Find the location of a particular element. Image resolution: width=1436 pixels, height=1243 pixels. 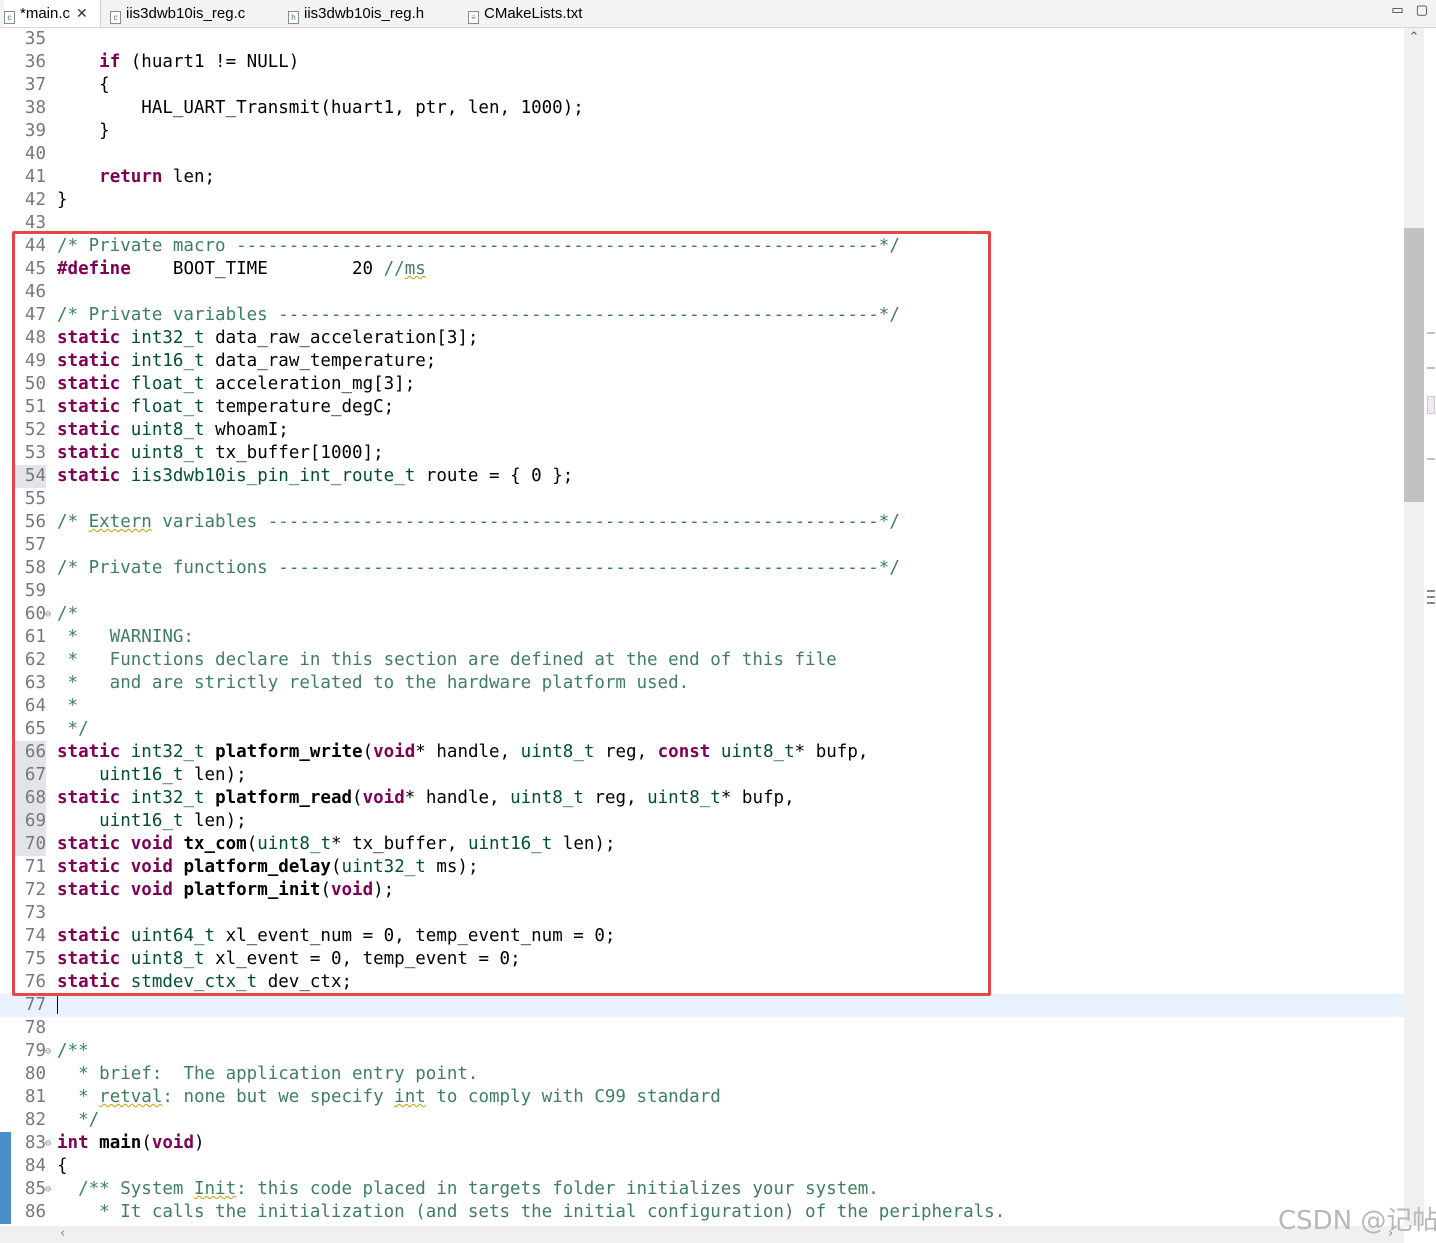

code-line: 77 is located at coordinates (702, 1005).